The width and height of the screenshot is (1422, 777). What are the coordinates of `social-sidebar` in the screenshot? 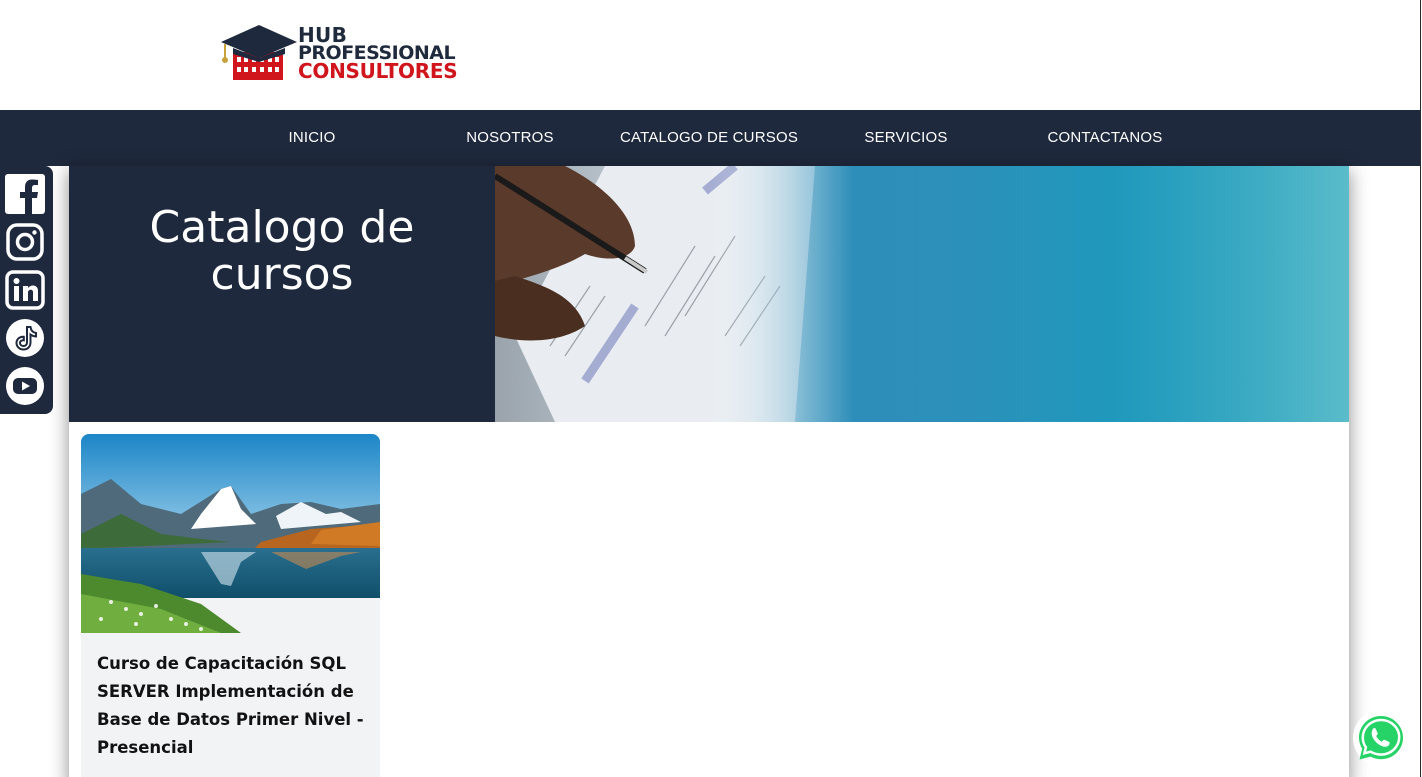 It's located at (26, 290).